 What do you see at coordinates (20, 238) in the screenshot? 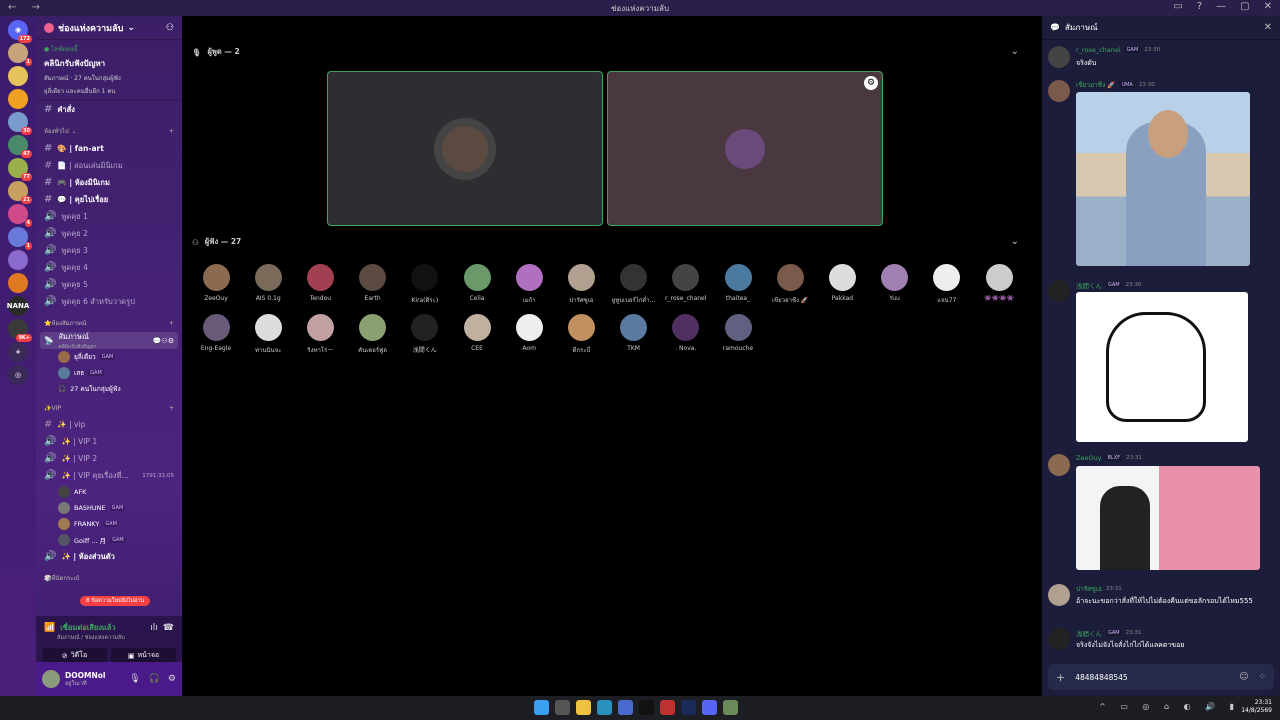
I see `server-icon: 1` at bounding box center [20, 238].